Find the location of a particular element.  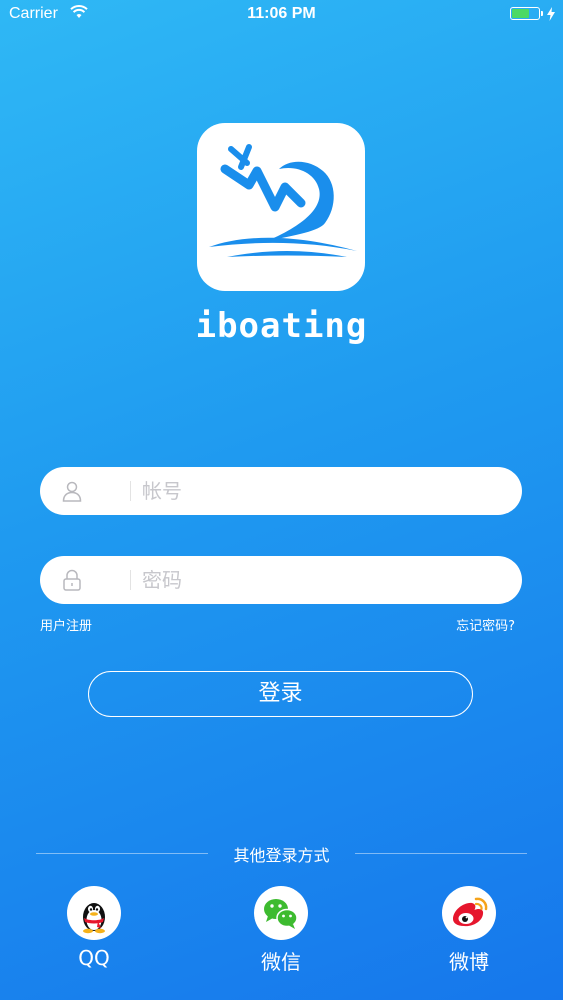

battery-tip is located at coordinates (542, 13).